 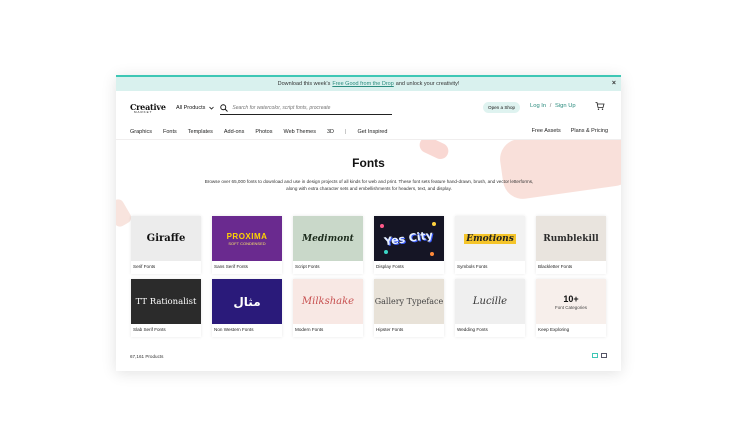 I want to click on category-card-modern: Milkshake Modern Fonts, so click(x=328, y=308).